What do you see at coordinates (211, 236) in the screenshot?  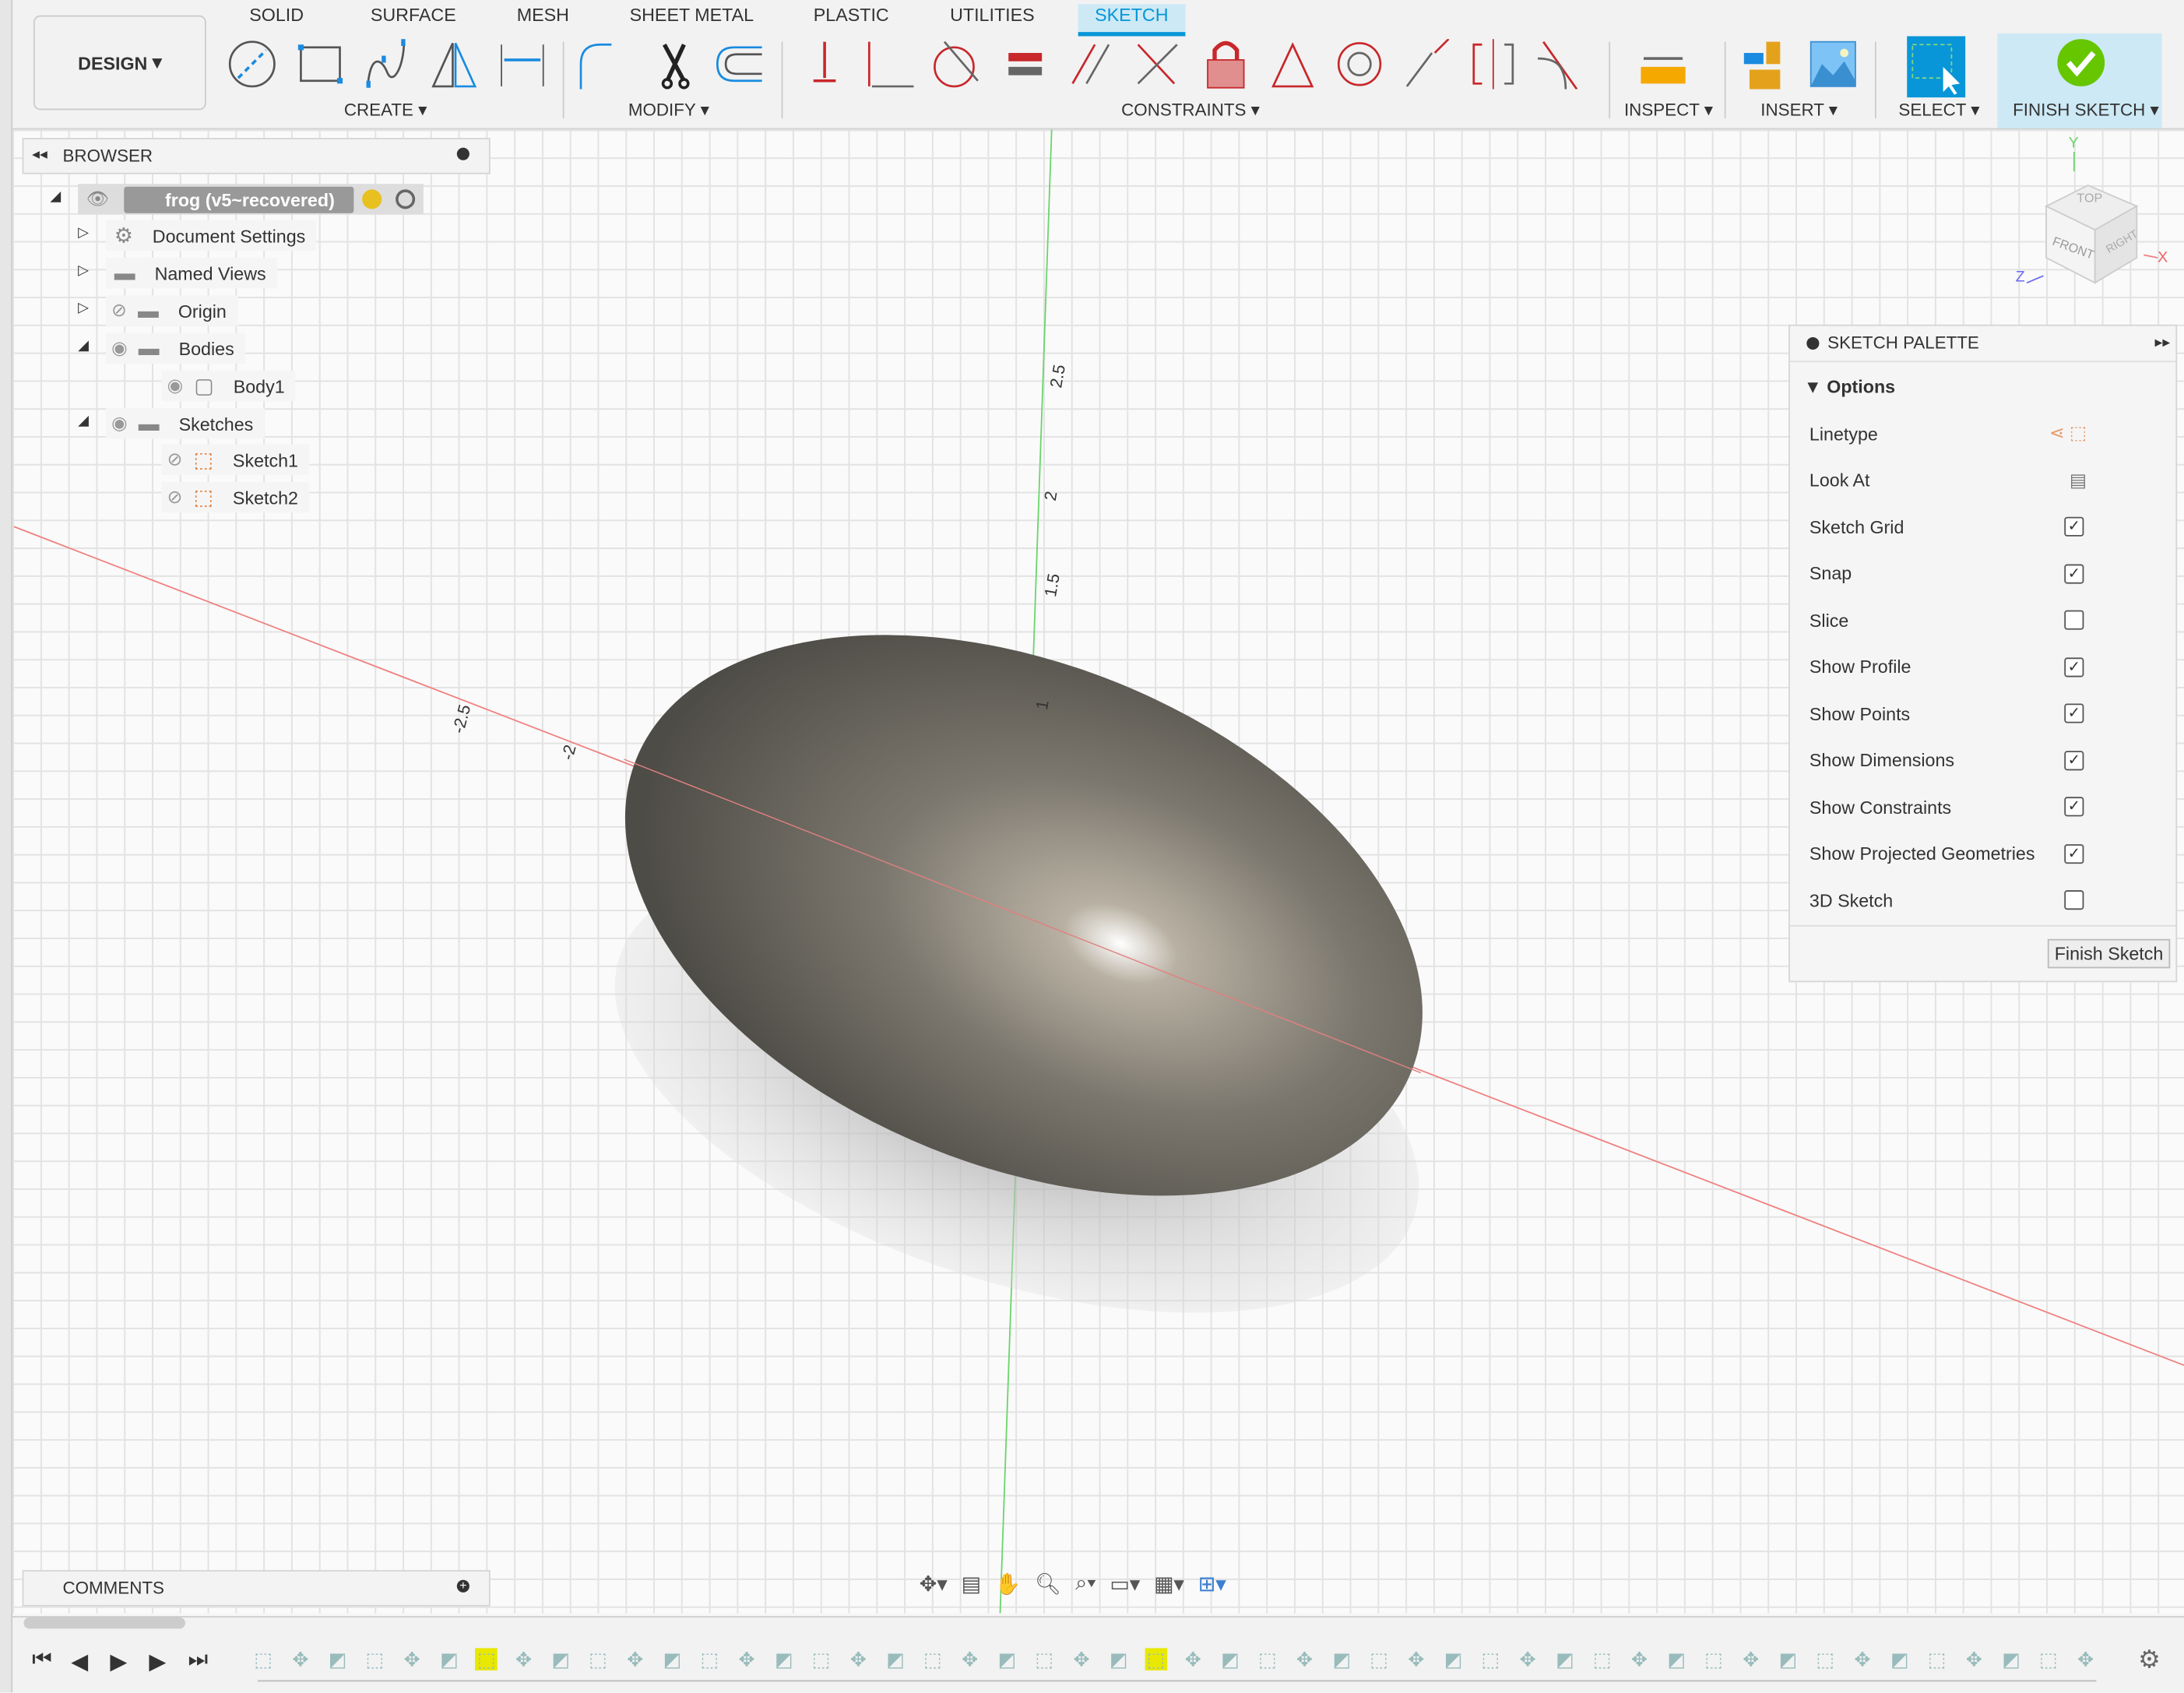 I see `browser-item: ⚙ Document Settings` at bounding box center [211, 236].